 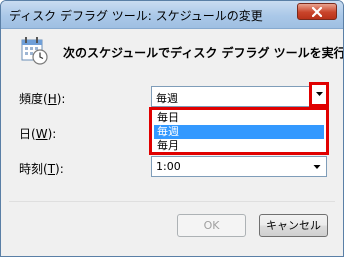 I want to click on cancel-button: キャンセル, so click(x=293, y=225).